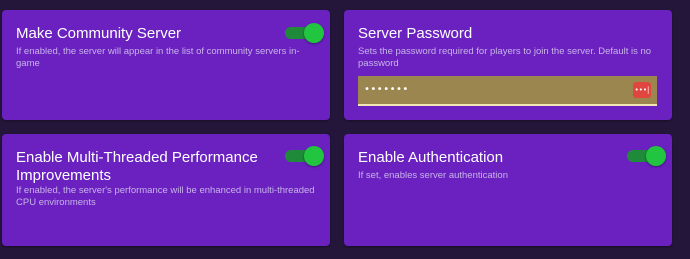 The height and width of the screenshot is (259, 690). What do you see at coordinates (99, 33) in the screenshot?
I see `setting-title: Make Community Server` at bounding box center [99, 33].